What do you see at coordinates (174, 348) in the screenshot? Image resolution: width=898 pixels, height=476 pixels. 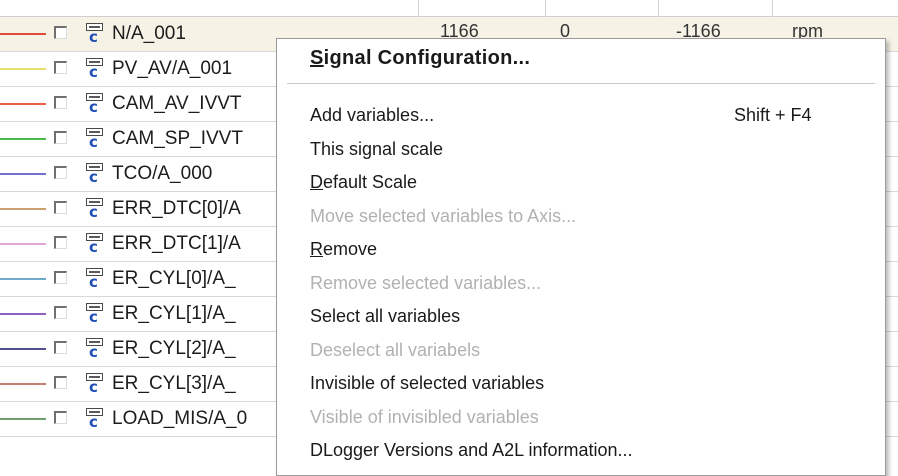 I see `signal-name: ER_CYL[2]/A_` at bounding box center [174, 348].